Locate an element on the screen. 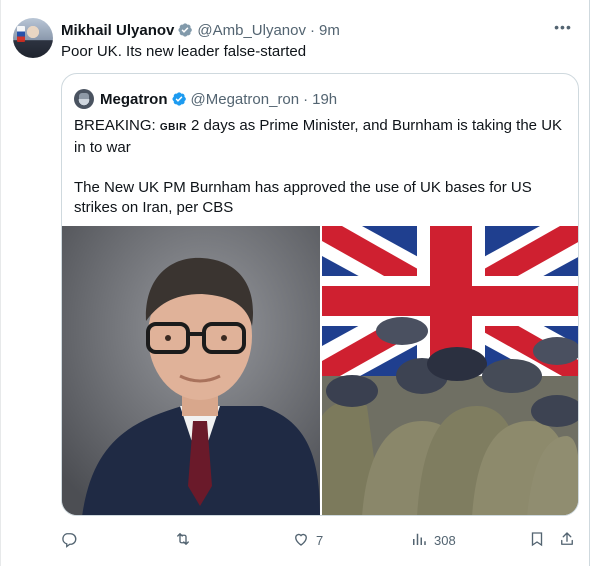  views-count: 308 is located at coordinates (445, 540).